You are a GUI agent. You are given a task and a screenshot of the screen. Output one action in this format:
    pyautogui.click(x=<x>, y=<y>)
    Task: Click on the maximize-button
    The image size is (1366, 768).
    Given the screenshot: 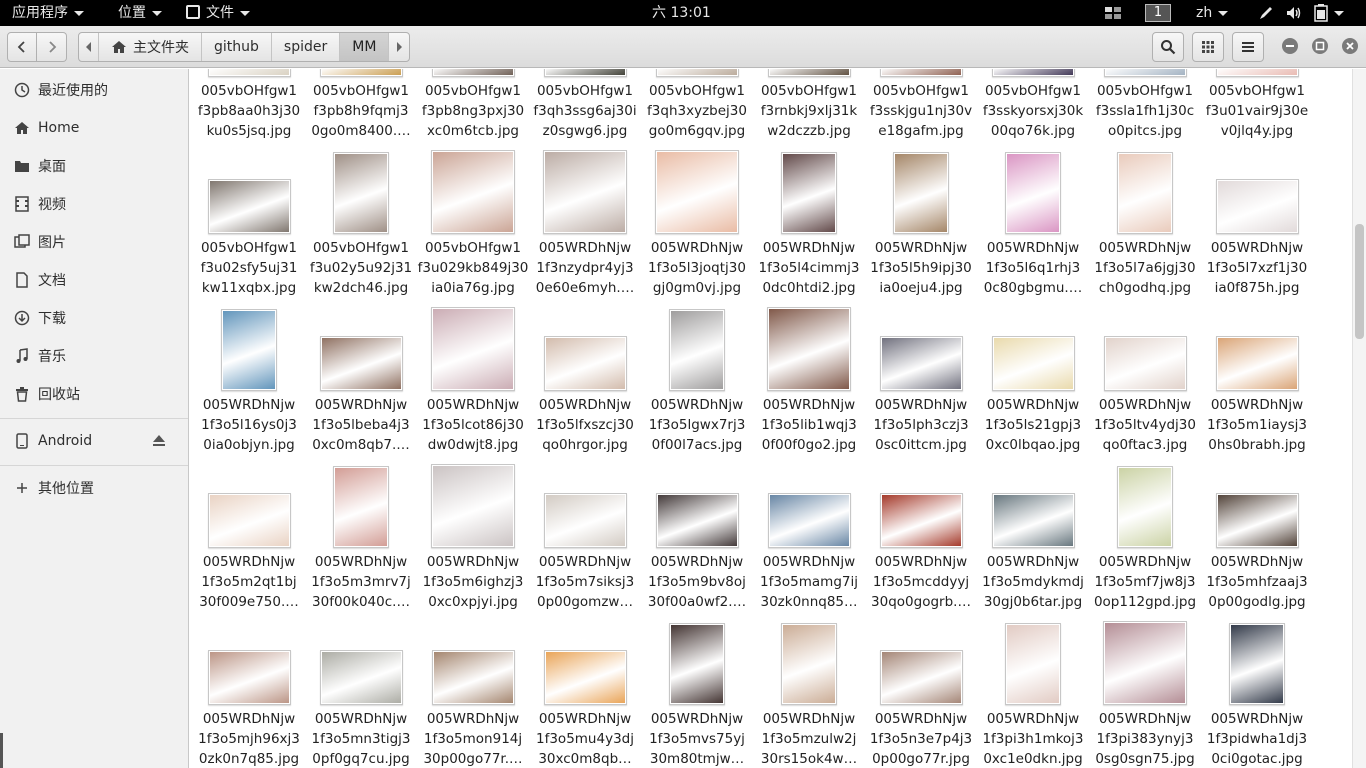 What is the action you would take?
    pyautogui.click(x=1320, y=46)
    